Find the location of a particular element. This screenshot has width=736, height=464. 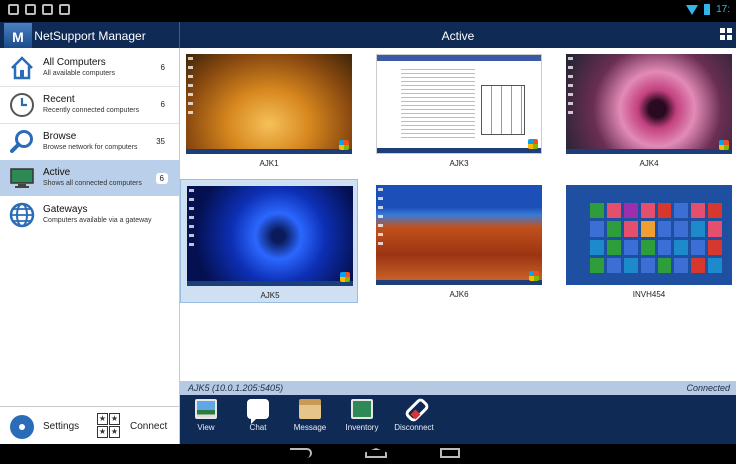

system-status: 17: is located at coordinates (708, 9).